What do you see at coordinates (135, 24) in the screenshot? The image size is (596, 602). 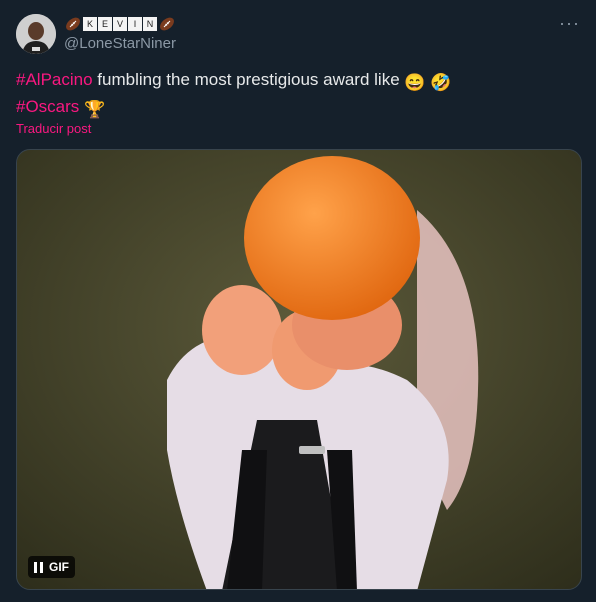 I see `name-letter: I` at bounding box center [135, 24].